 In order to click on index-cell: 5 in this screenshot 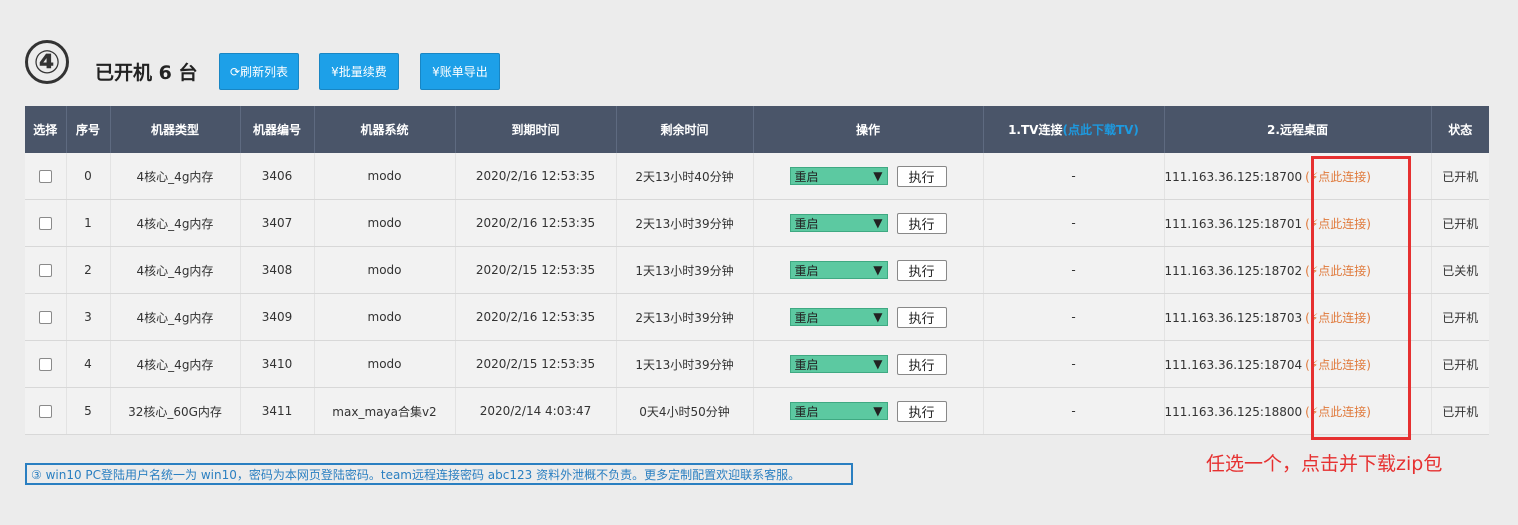, I will do `click(88, 411)`.